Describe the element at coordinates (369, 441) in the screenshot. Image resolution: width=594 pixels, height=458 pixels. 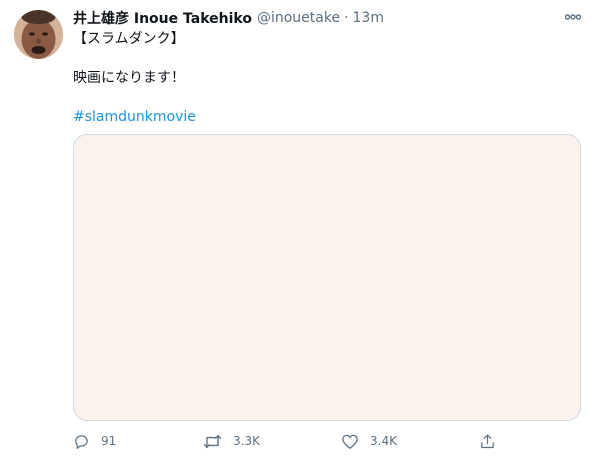
I see `like-button: 3.4K` at that location.